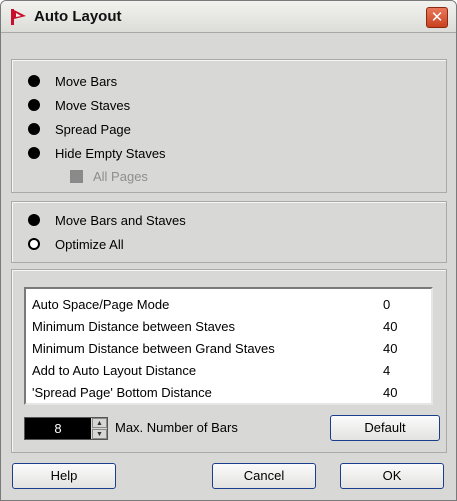 This screenshot has height=501, width=457. Describe the element at coordinates (86, 81) in the screenshot. I see `option-label: Move Bars` at that location.